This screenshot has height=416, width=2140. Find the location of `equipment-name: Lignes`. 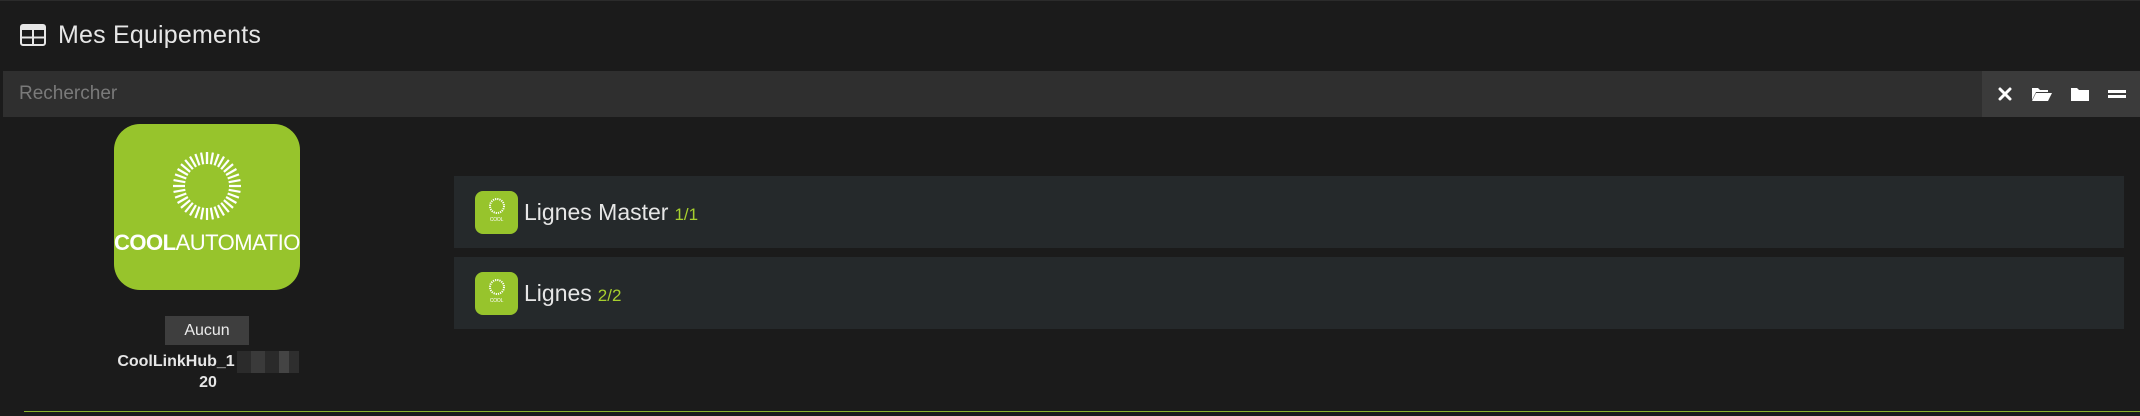

equipment-name: Lignes is located at coordinates (558, 292).